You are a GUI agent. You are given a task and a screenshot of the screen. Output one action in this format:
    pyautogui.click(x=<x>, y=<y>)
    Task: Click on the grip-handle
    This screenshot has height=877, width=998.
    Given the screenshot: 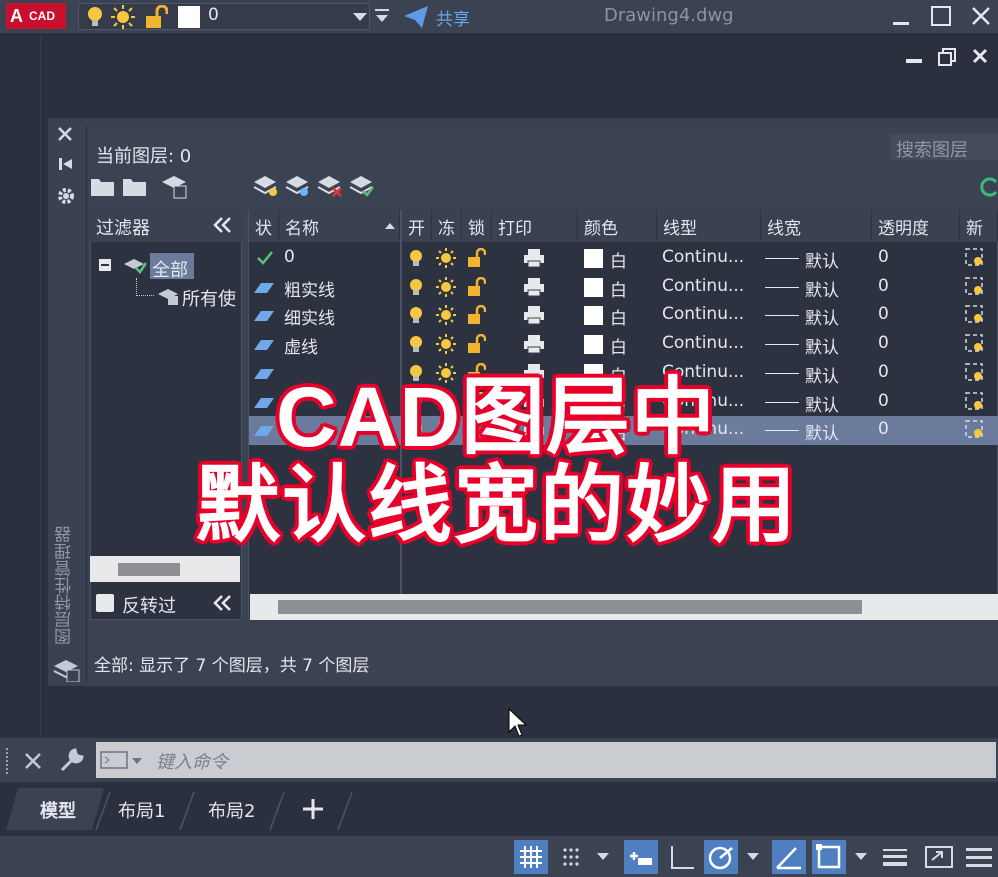 What is the action you would take?
    pyautogui.click(x=9, y=761)
    